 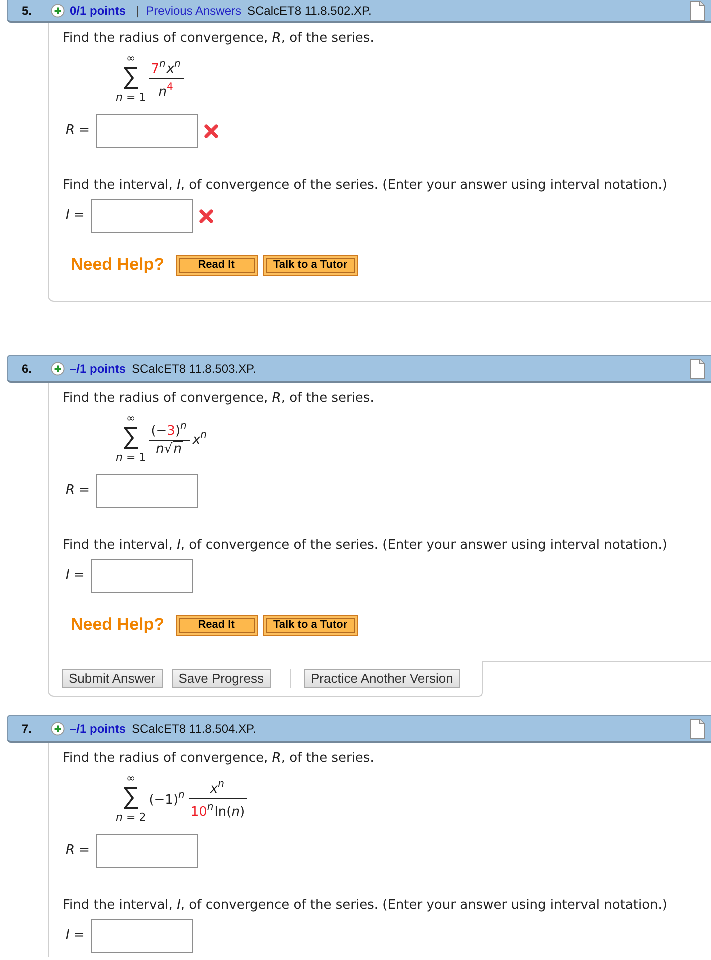 What do you see at coordinates (27, 11) in the screenshot?
I see `question-number: 5.` at bounding box center [27, 11].